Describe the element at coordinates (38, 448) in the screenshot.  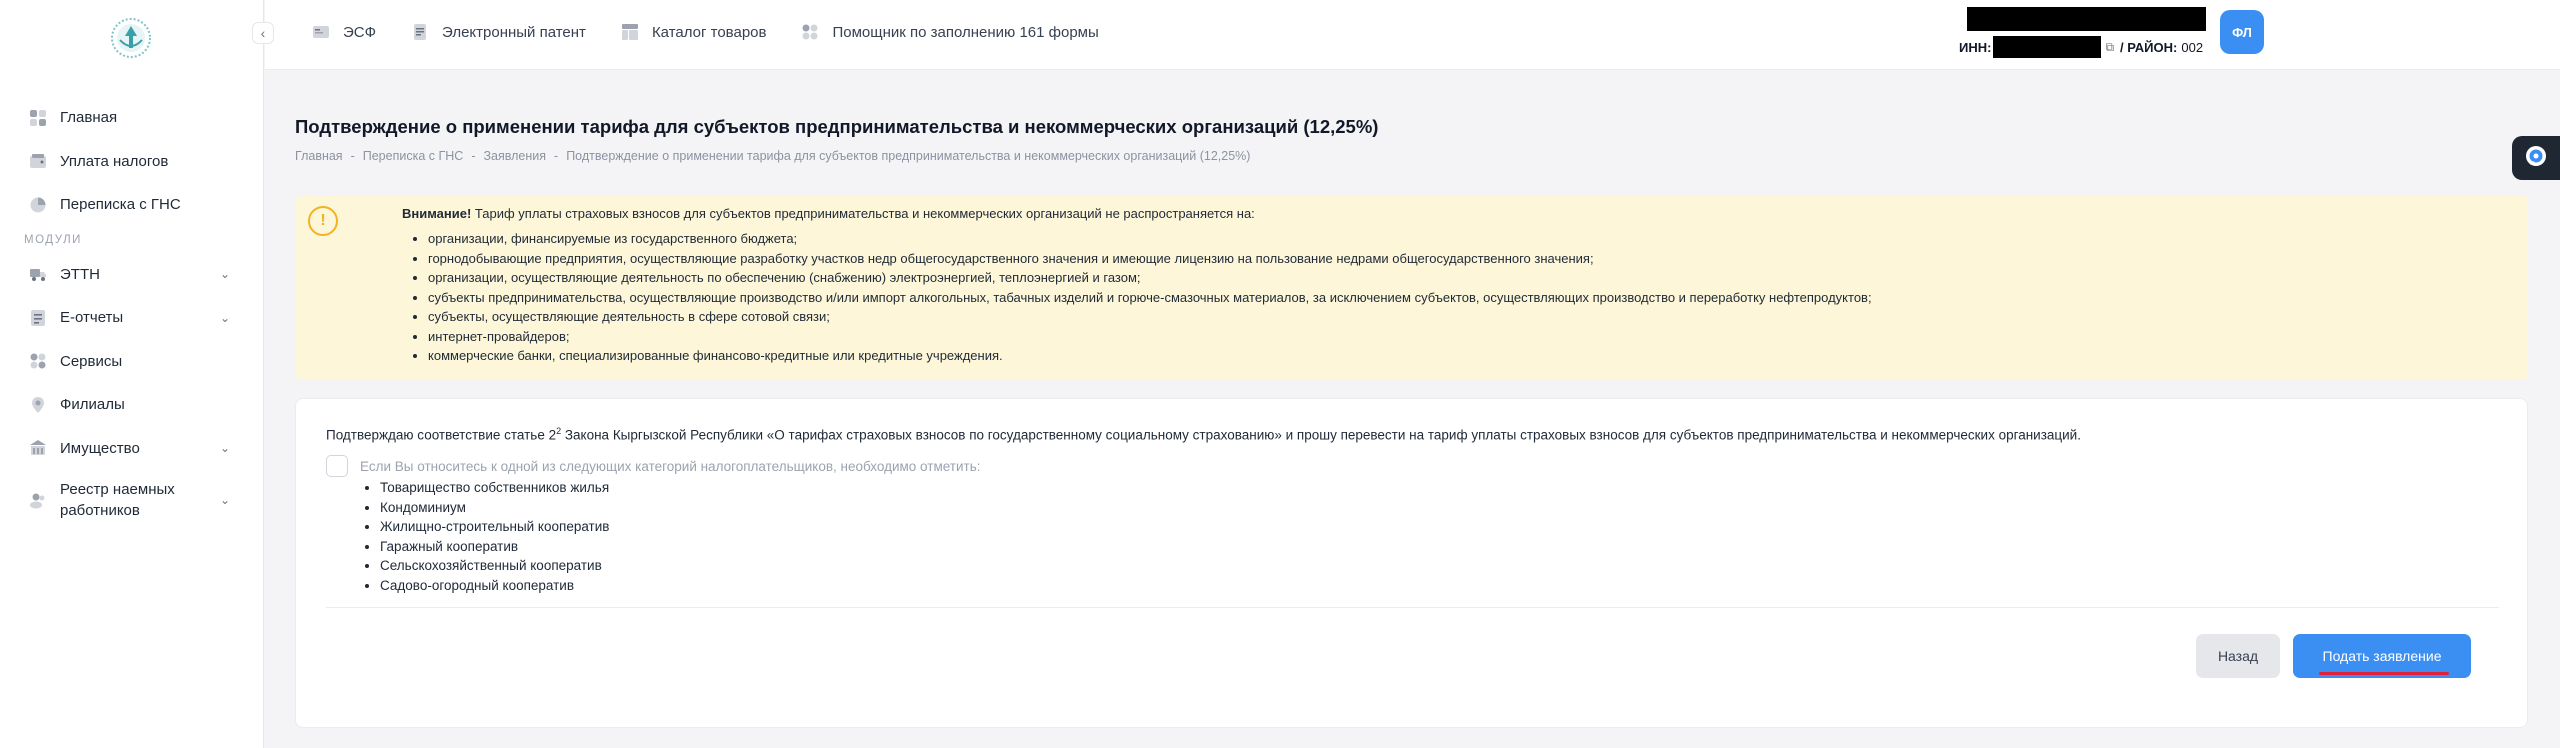
I see `building-icon` at that location.